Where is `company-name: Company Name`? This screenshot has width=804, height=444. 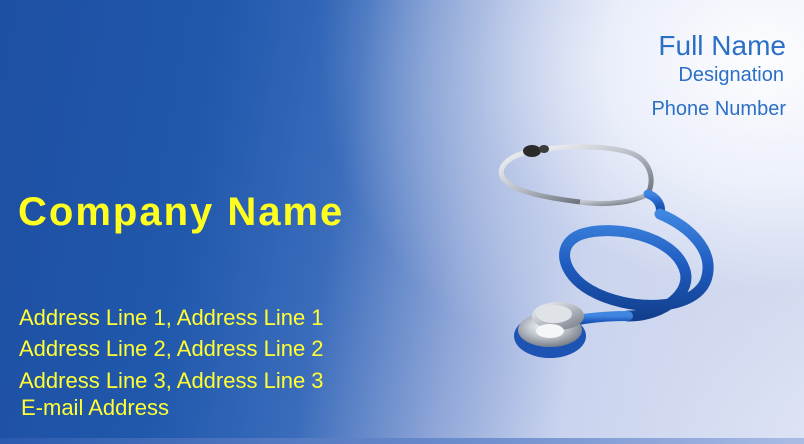 company-name: Company Name is located at coordinates (181, 212).